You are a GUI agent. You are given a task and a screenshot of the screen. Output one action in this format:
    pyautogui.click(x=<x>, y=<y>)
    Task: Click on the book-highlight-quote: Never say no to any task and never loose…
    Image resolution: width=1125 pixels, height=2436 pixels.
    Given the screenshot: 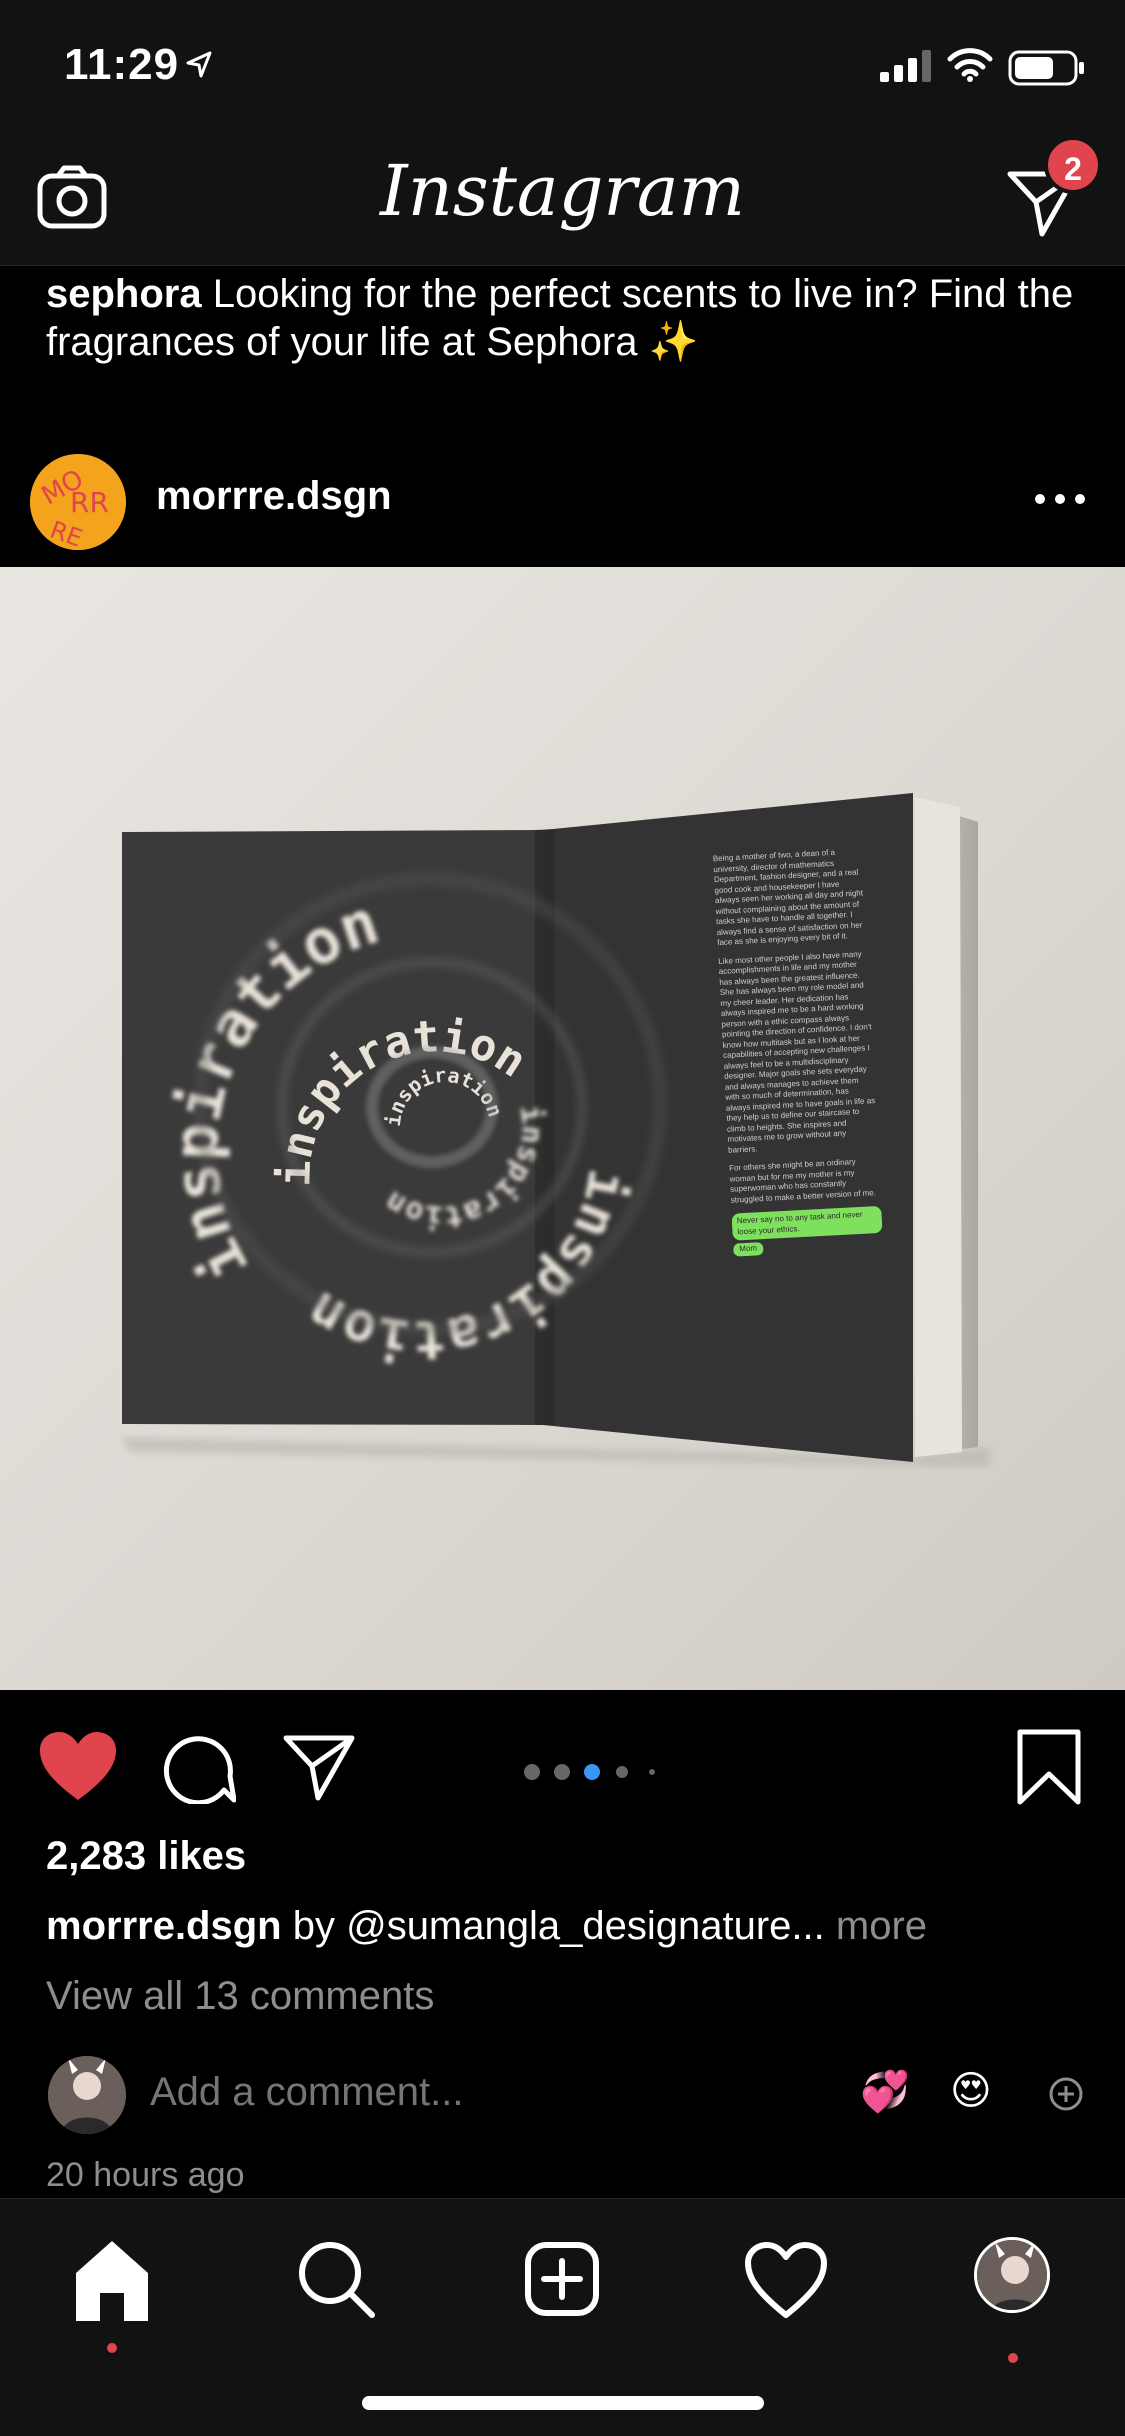 What is the action you would take?
    pyautogui.click(x=807, y=1223)
    